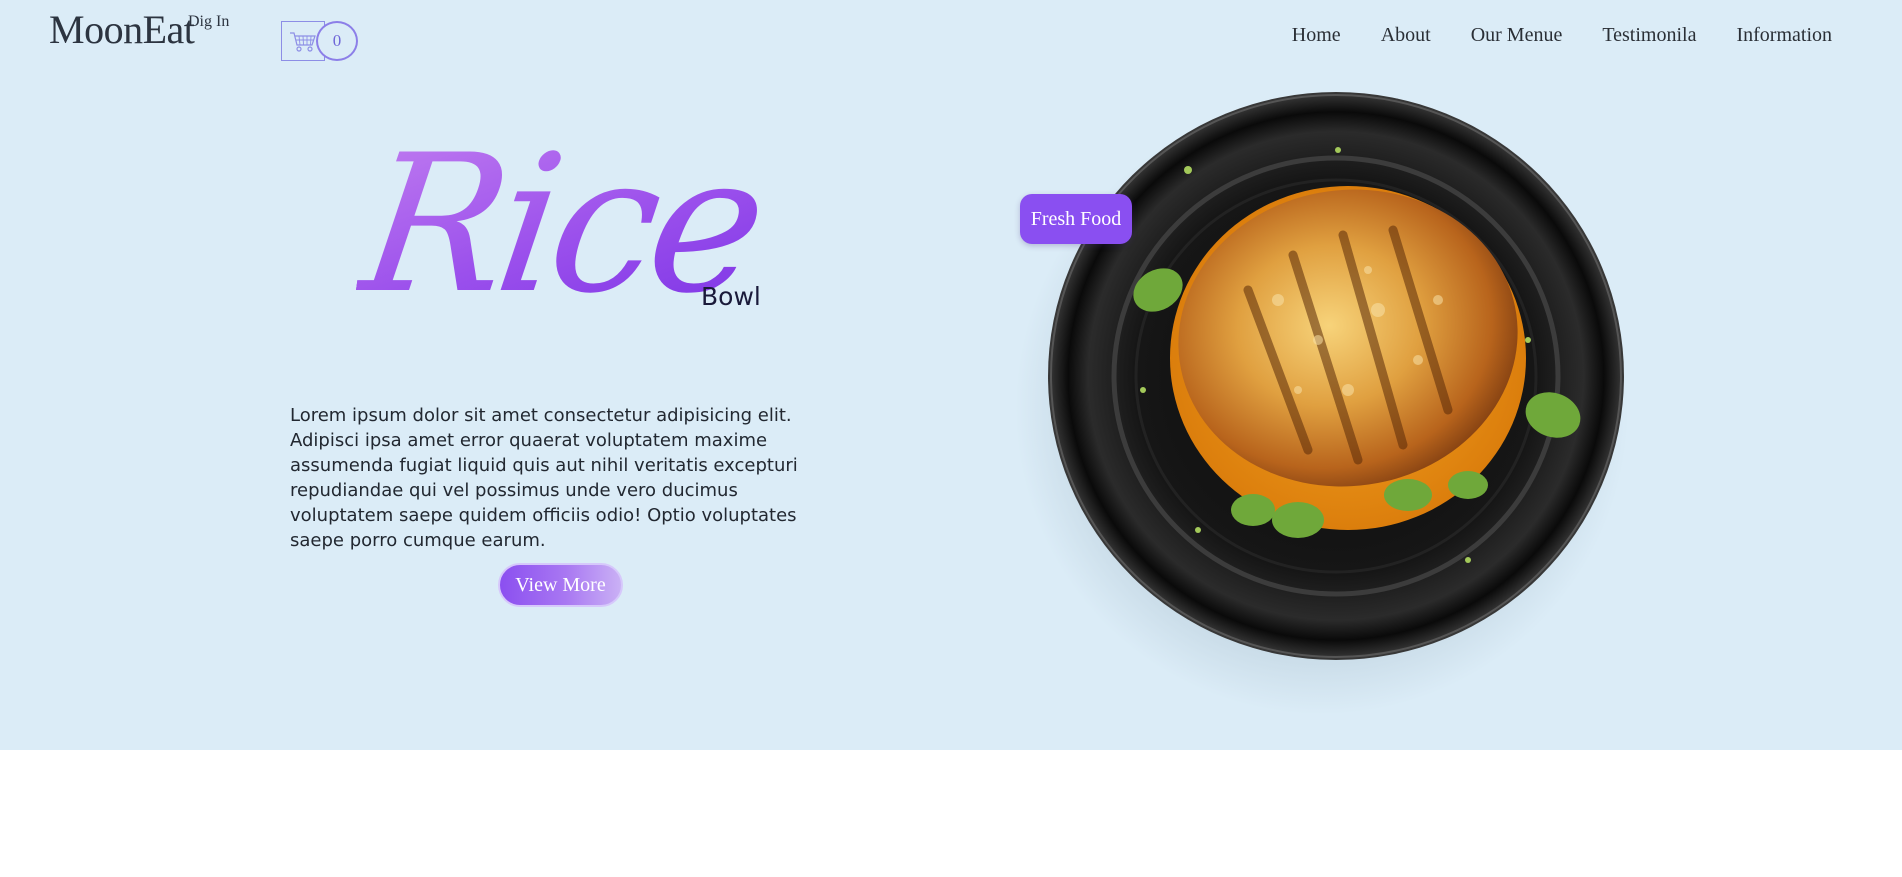 The image size is (1902, 877). I want to click on hero-title-small: Bowl, so click(731, 296).